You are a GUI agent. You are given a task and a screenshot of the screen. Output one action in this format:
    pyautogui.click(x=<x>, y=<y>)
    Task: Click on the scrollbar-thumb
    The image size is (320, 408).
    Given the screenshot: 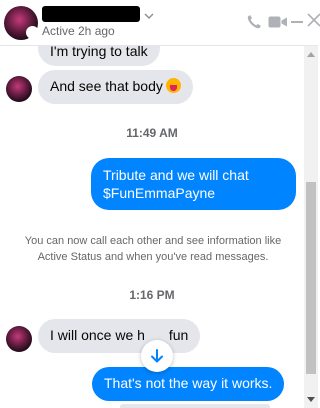 What is the action you would take?
    pyautogui.click(x=311, y=278)
    